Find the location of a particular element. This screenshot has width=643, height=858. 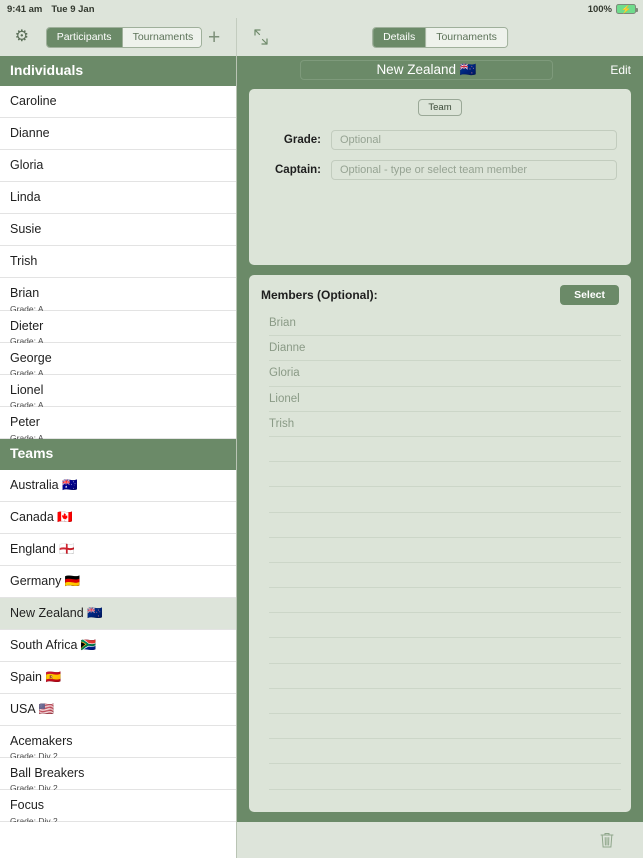

add-button: + is located at coordinates (214, 37).